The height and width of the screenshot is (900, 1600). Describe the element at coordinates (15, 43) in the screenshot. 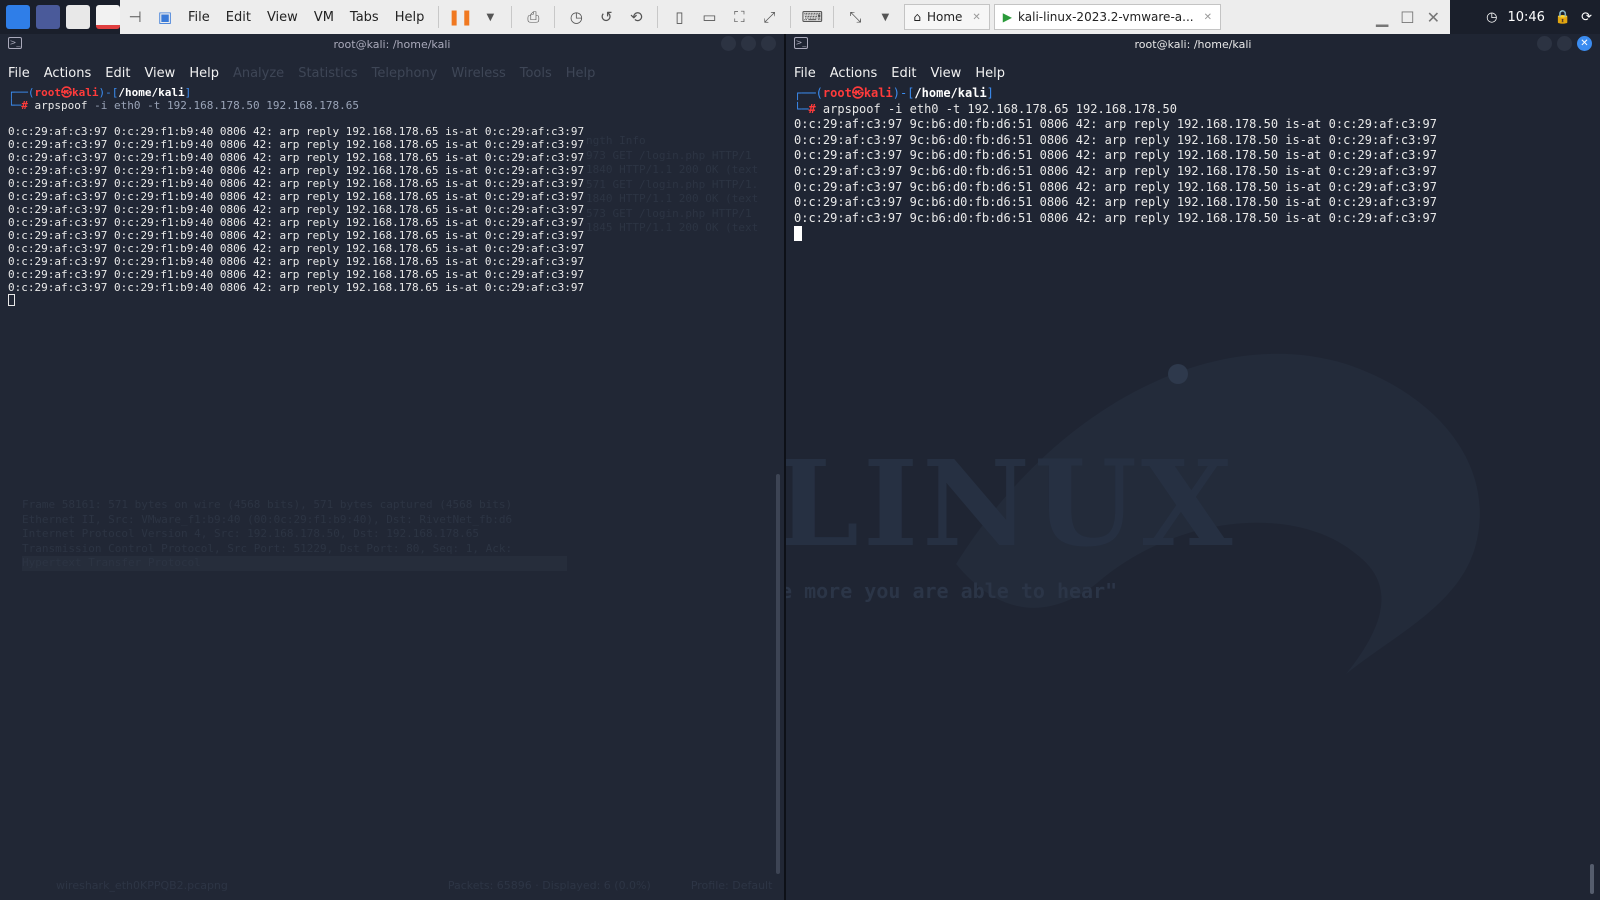

I see `terminal-icon: >_` at that location.